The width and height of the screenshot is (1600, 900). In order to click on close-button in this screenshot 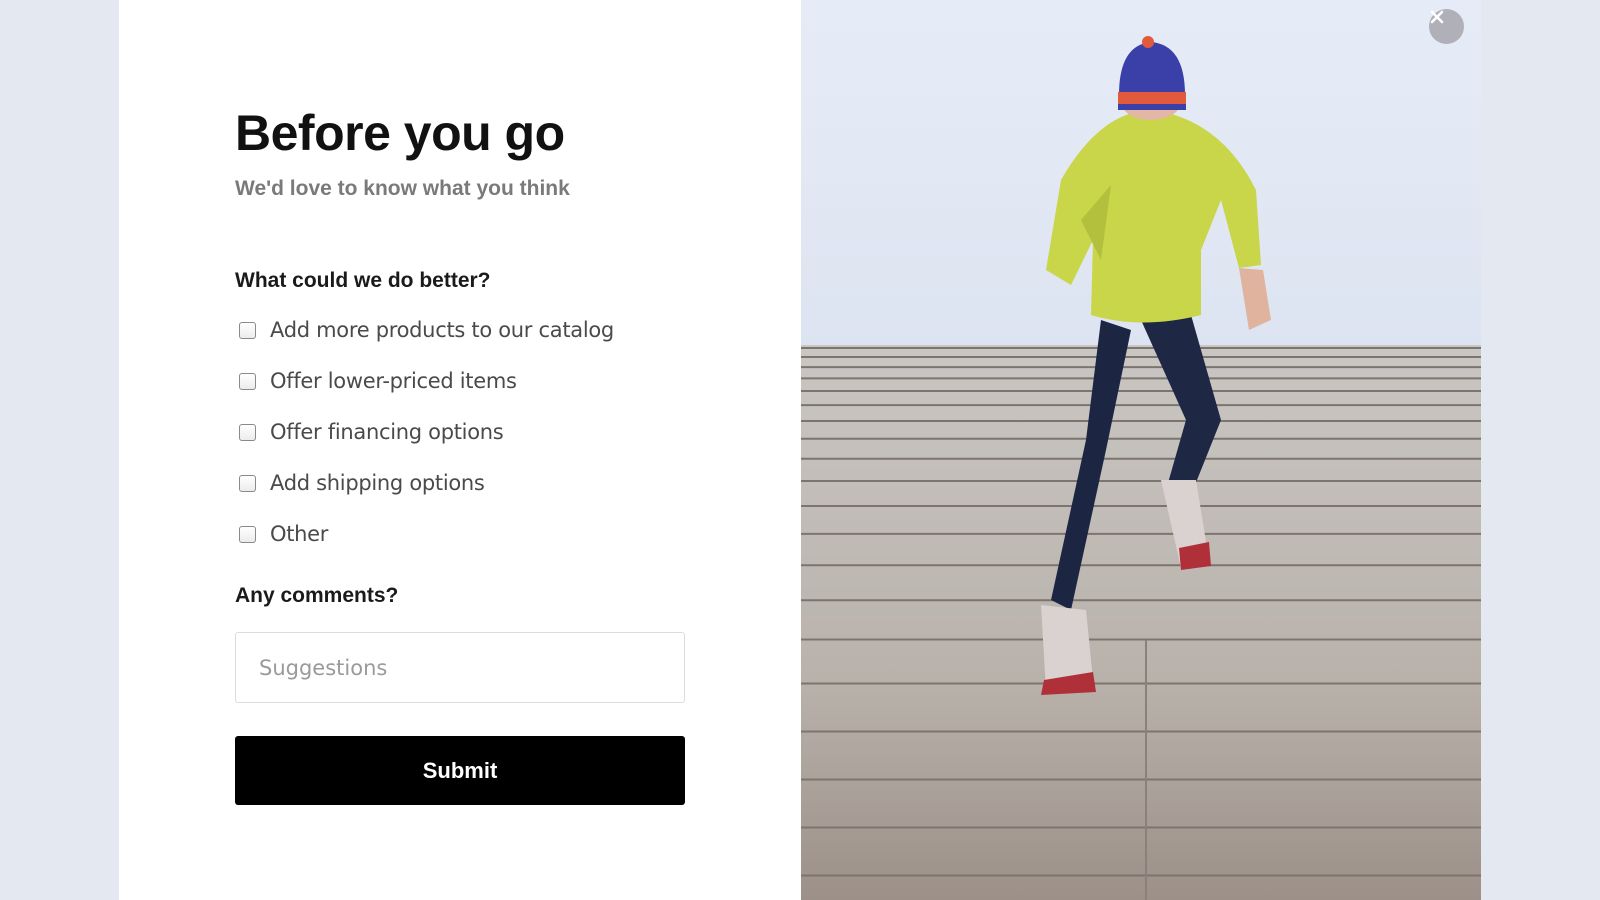, I will do `click(1446, 26)`.